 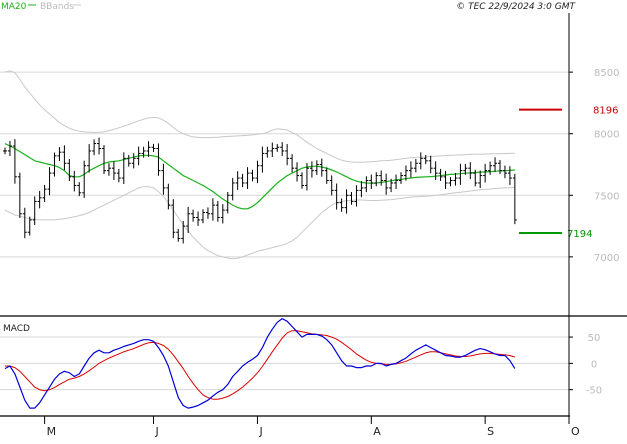 I want to click on support-level-label: 7194, so click(x=579, y=234).